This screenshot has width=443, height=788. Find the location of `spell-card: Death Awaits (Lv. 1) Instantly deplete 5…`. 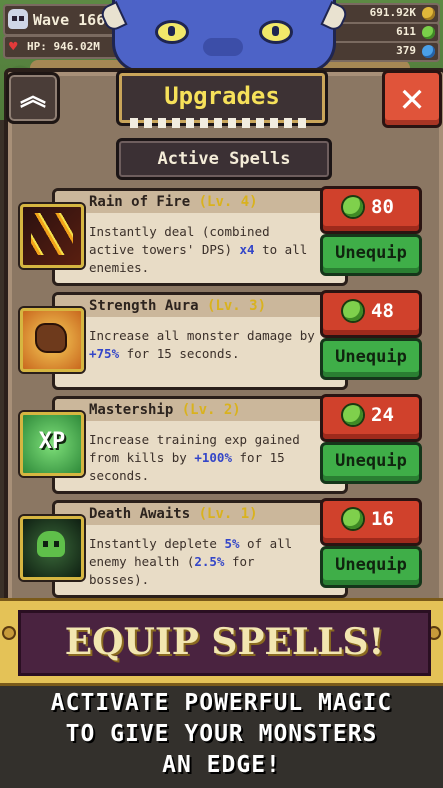

spell-card: Death Awaits (Lv. 1) Instantly deplete 5… is located at coordinates (222, 548).